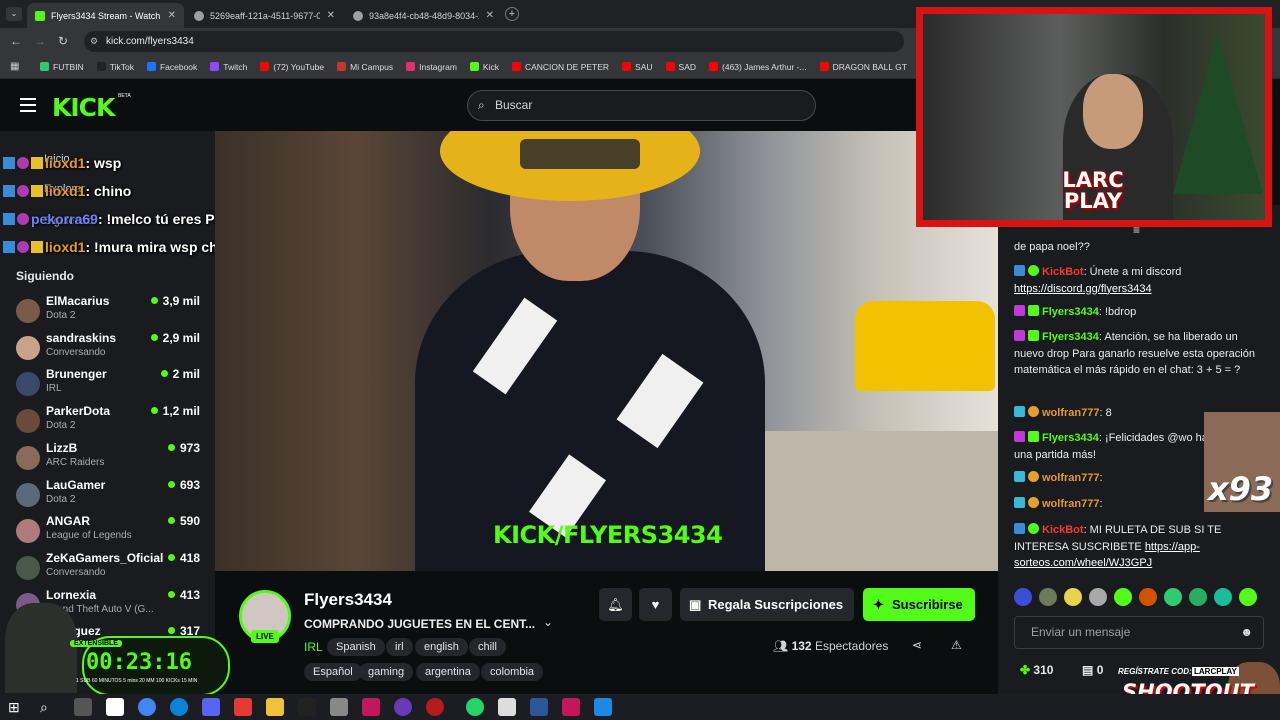  I want to click on bookmark-item: DRAGON BALL GT, so click(863, 67).